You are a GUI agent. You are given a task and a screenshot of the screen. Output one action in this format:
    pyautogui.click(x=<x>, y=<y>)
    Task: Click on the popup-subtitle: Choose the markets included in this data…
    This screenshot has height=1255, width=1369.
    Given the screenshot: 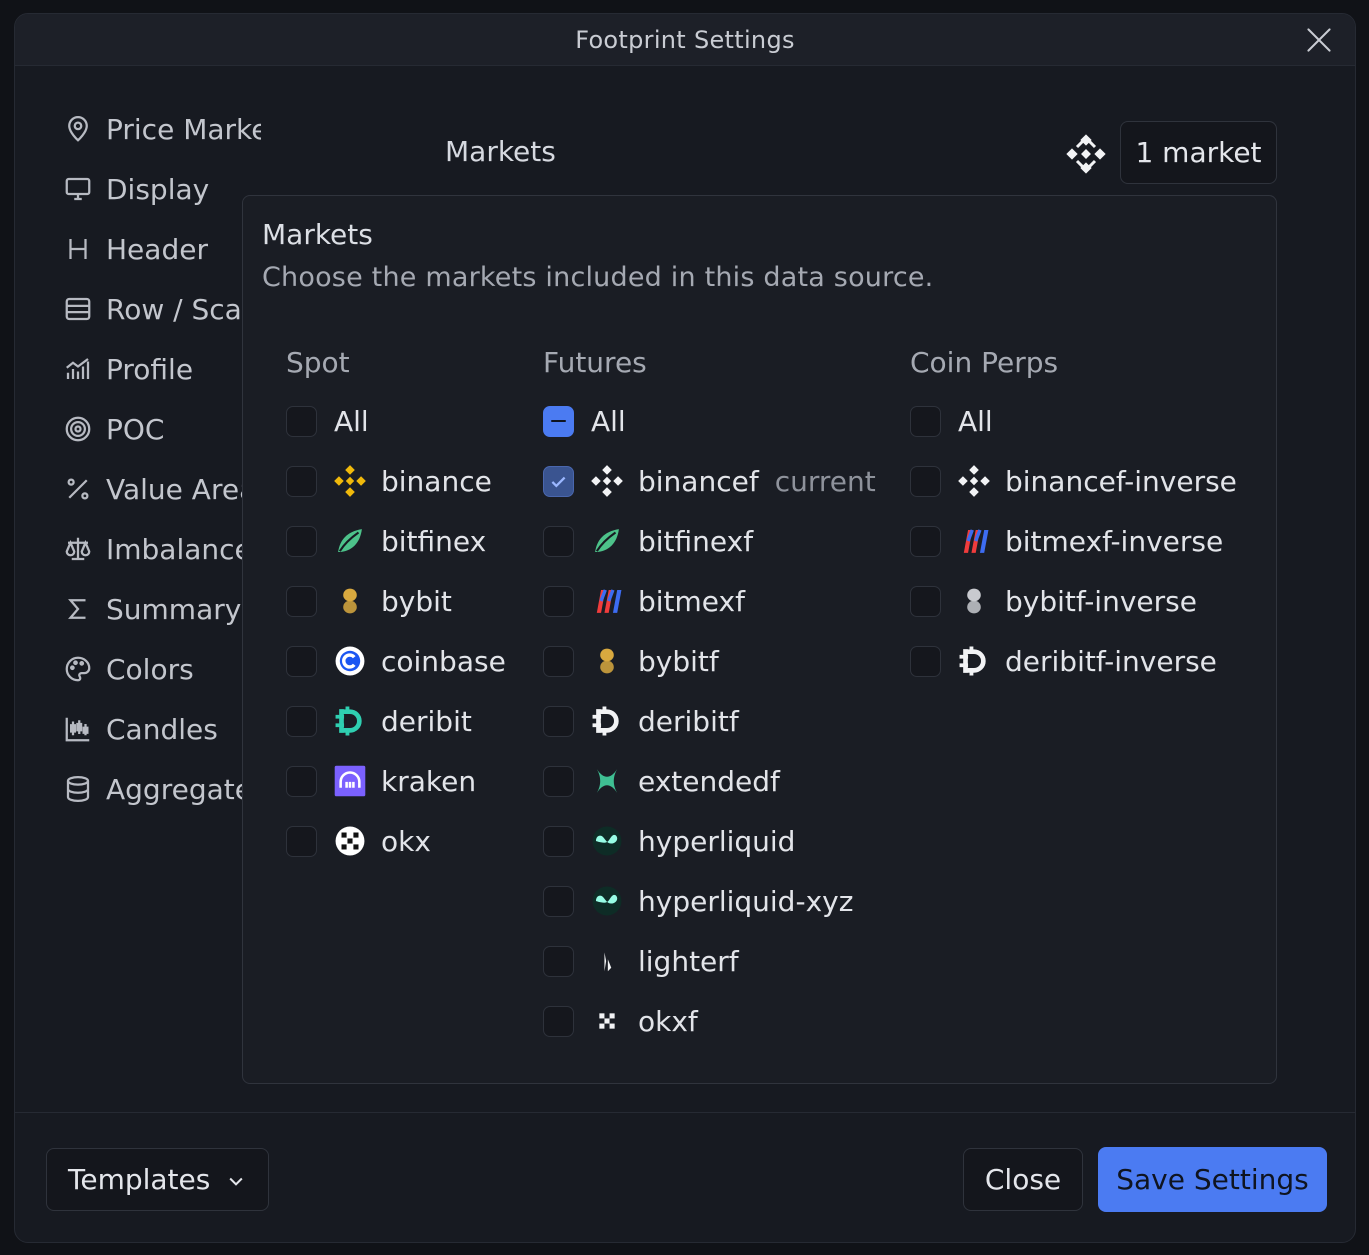 What is the action you would take?
    pyautogui.click(x=598, y=277)
    